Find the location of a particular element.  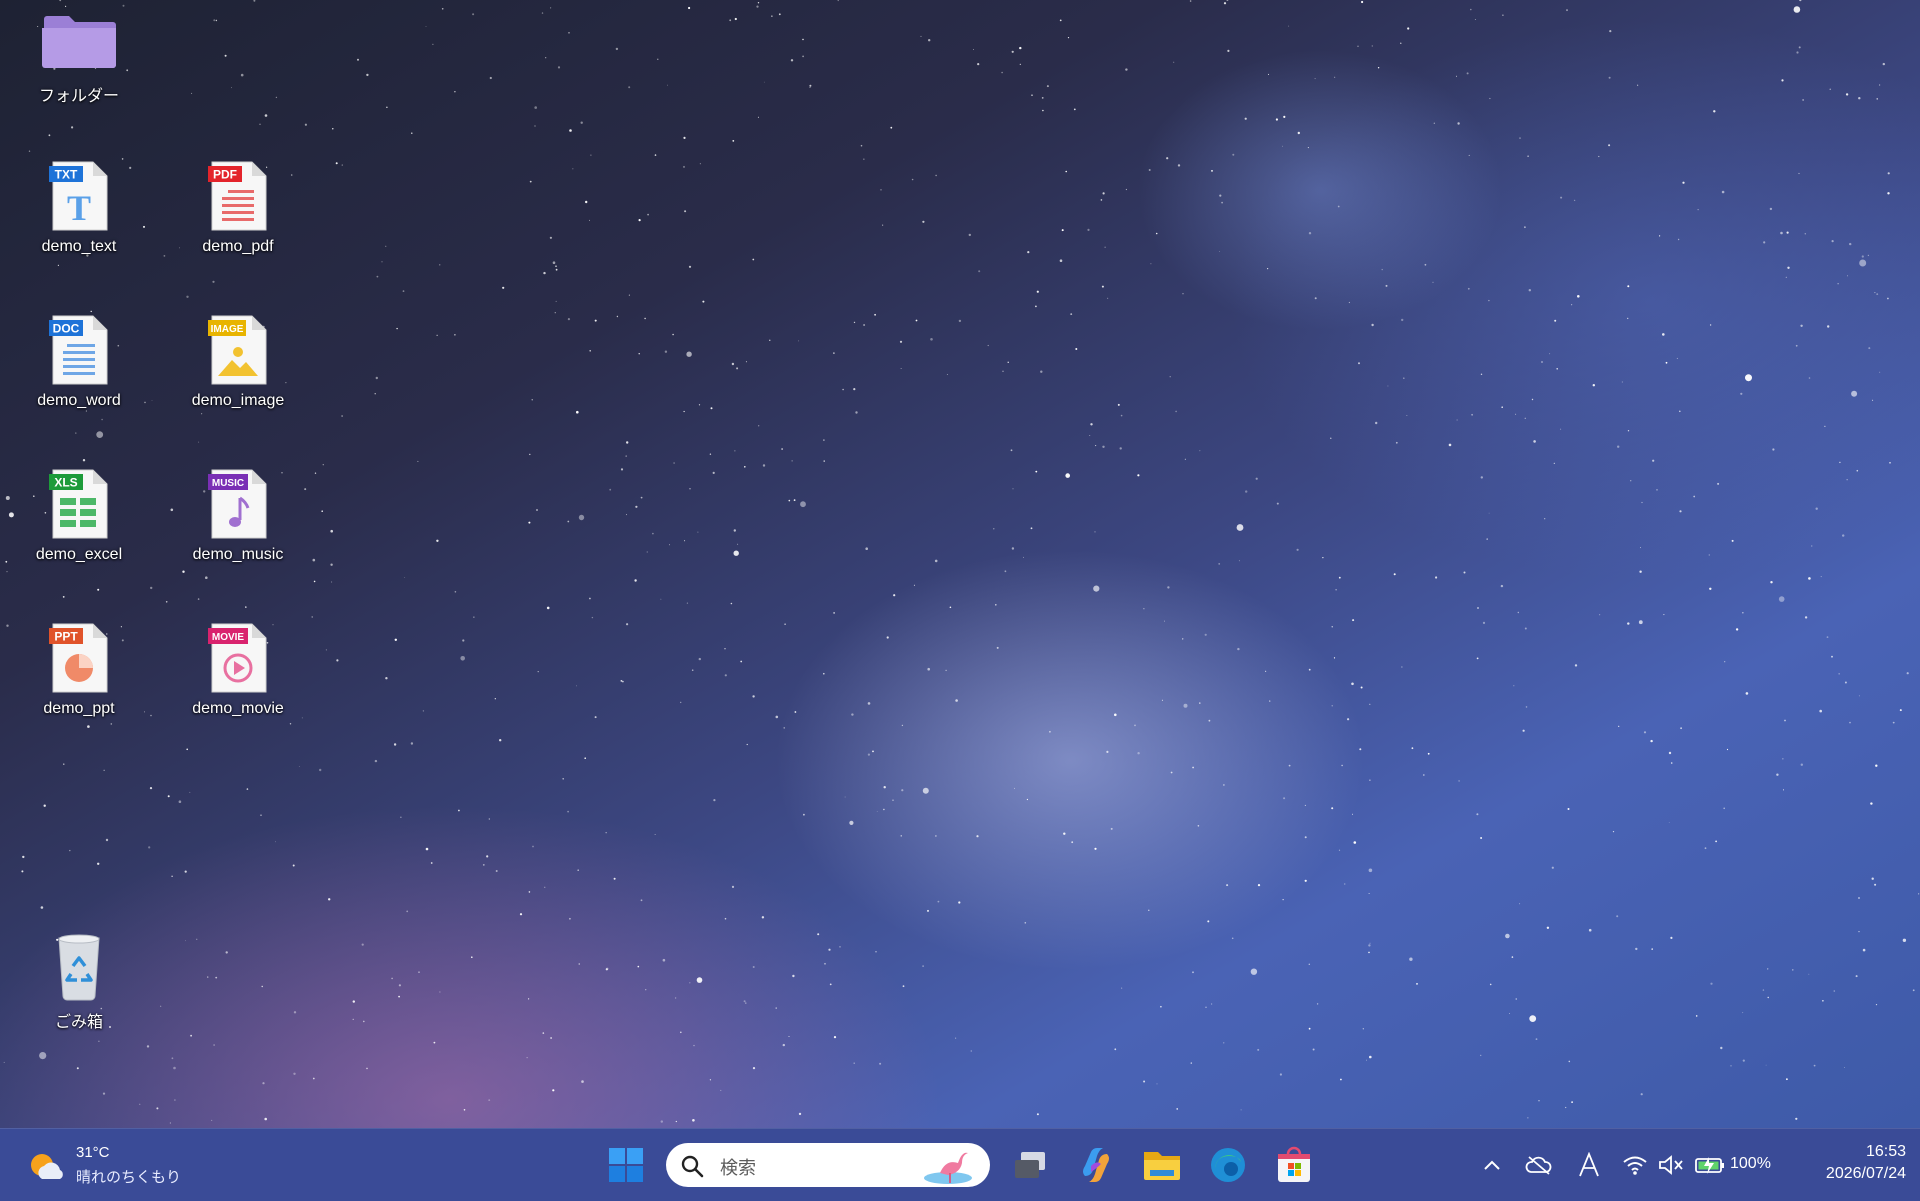

desktop-icon-folder: フォルダー is located at coordinates (79, 57).